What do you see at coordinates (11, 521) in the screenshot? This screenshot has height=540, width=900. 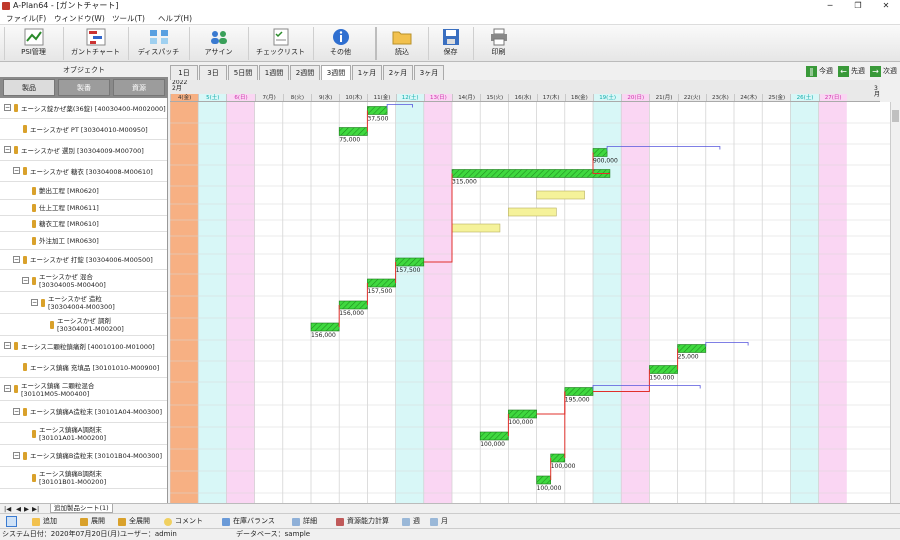 I see `select-tool-icon` at bounding box center [11, 521].